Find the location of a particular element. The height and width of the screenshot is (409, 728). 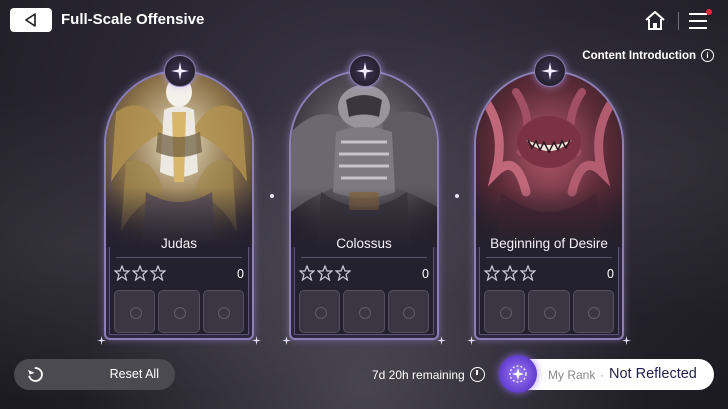

content-introduction-label: Content Introduction is located at coordinates (639, 55).